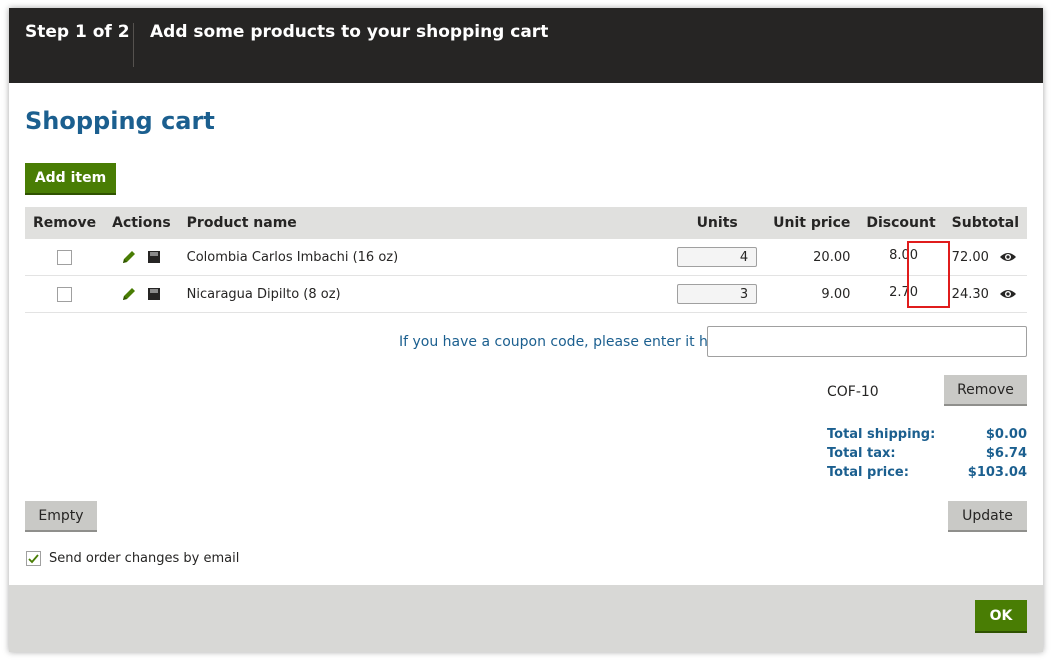 This screenshot has height=662, width=1055. I want to click on ok-button: OK, so click(1001, 616).